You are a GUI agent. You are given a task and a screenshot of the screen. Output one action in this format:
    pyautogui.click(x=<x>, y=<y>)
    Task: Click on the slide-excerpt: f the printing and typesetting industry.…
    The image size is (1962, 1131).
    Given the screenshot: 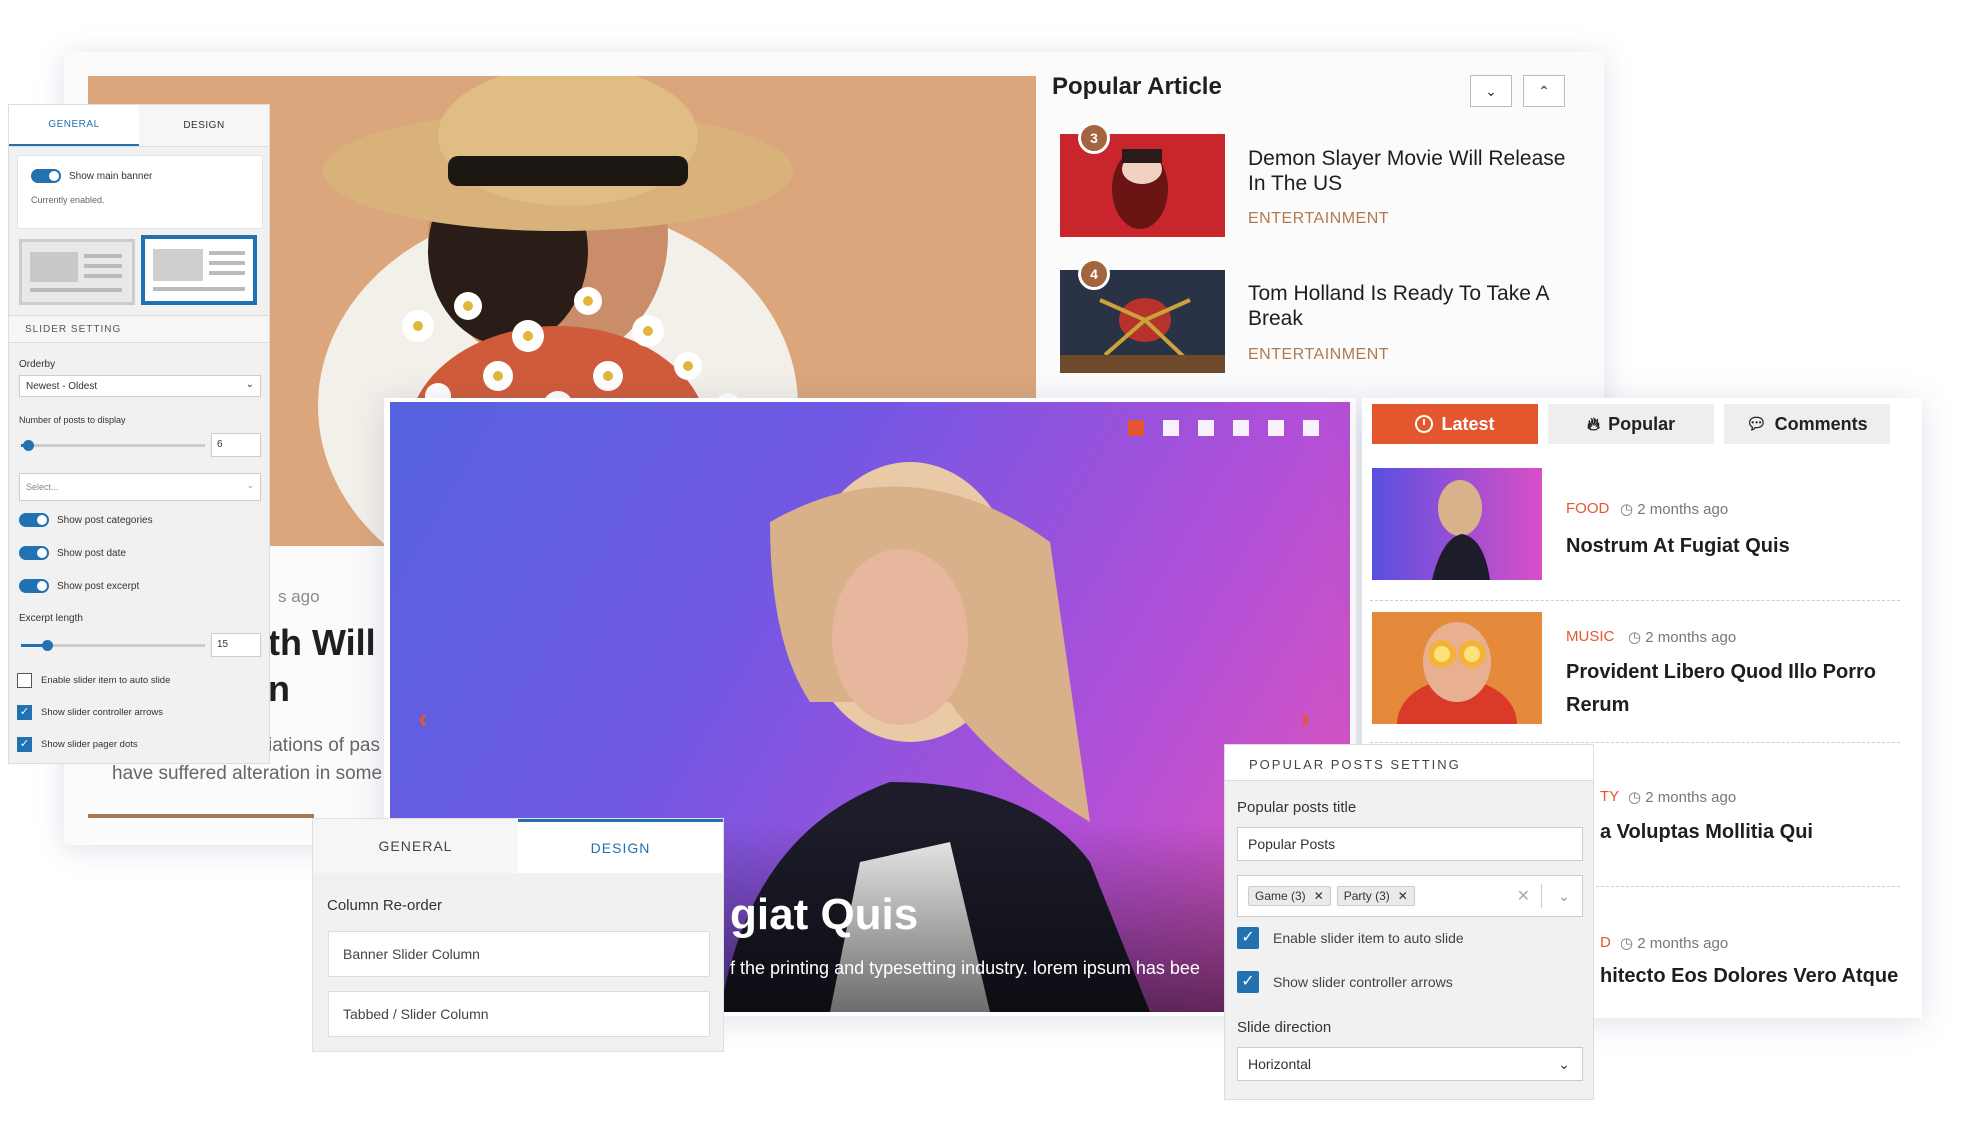 What is the action you would take?
    pyautogui.click(x=965, y=968)
    